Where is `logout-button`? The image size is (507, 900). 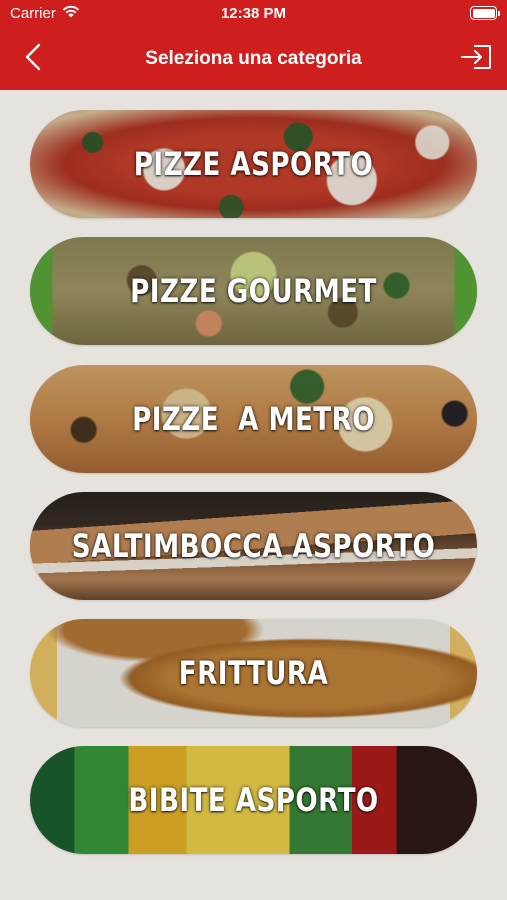
logout-button is located at coordinates (476, 59).